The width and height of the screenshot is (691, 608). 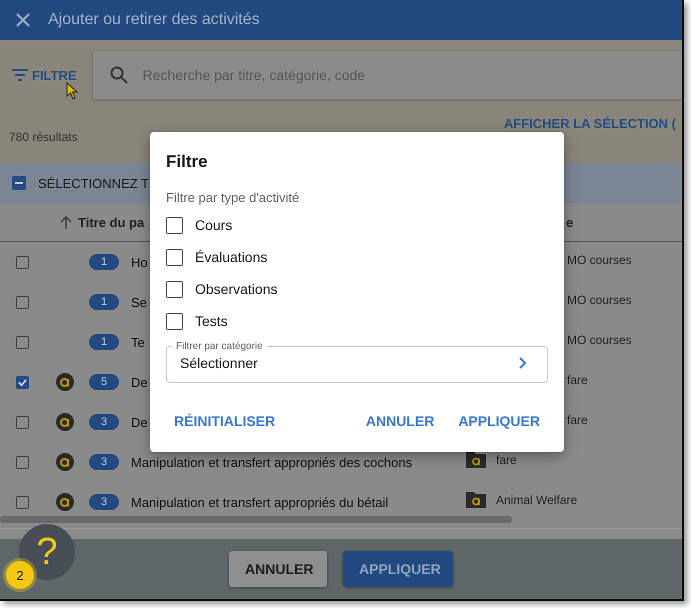 What do you see at coordinates (231, 257) in the screenshot?
I see `option-label: Évaluations` at bounding box center [231, 257].